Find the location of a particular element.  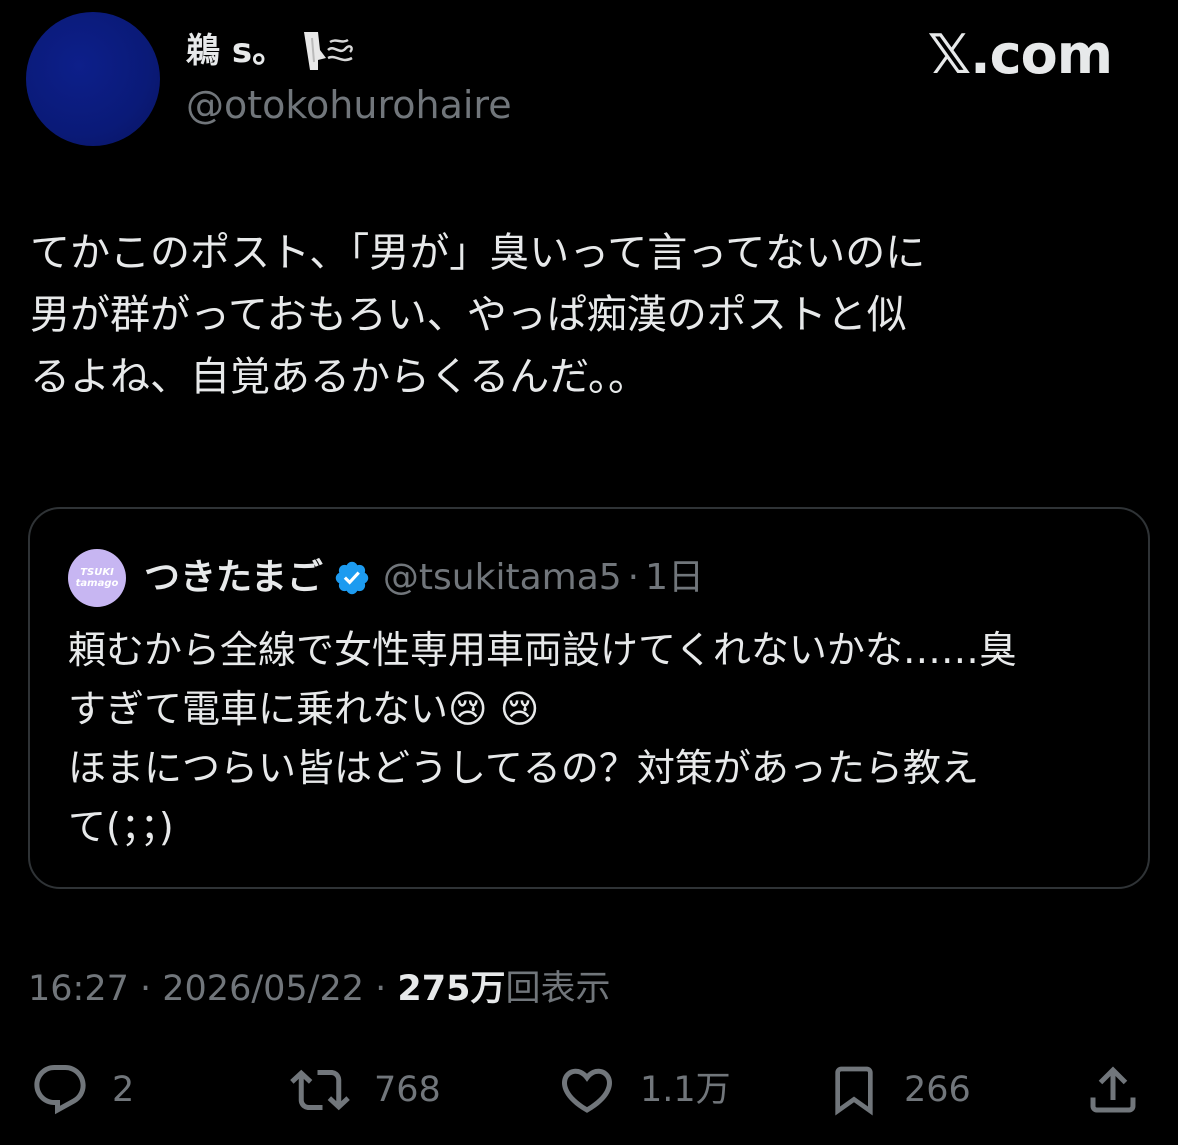

share-icon is located at coordinates (1113, 1089).